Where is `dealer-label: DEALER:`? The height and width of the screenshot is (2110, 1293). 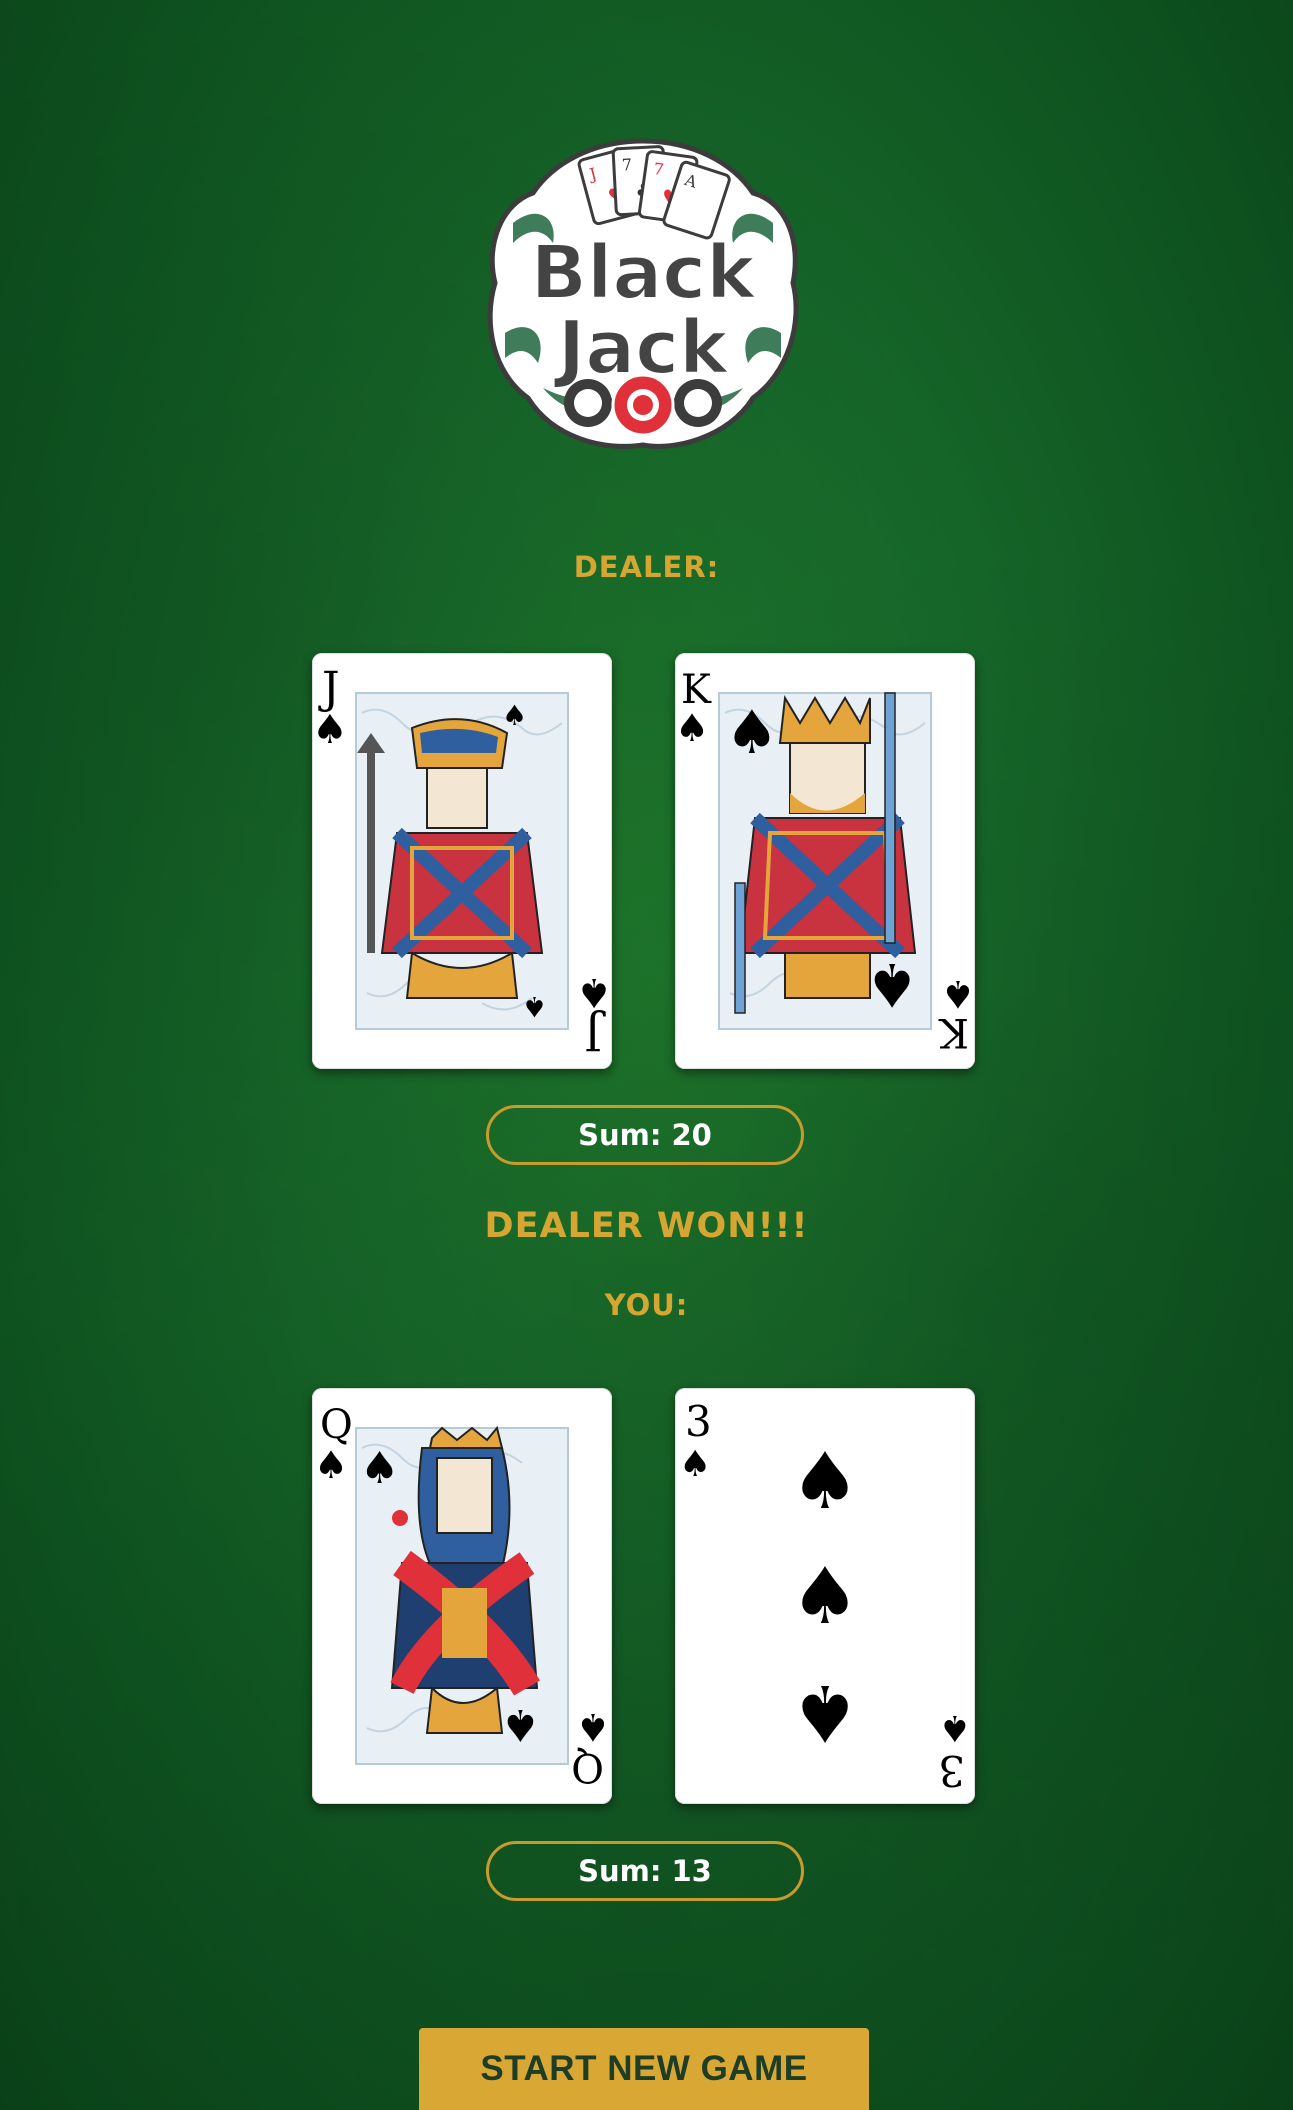
dealer-label: DEALER: is located at coordinates (646, 567).